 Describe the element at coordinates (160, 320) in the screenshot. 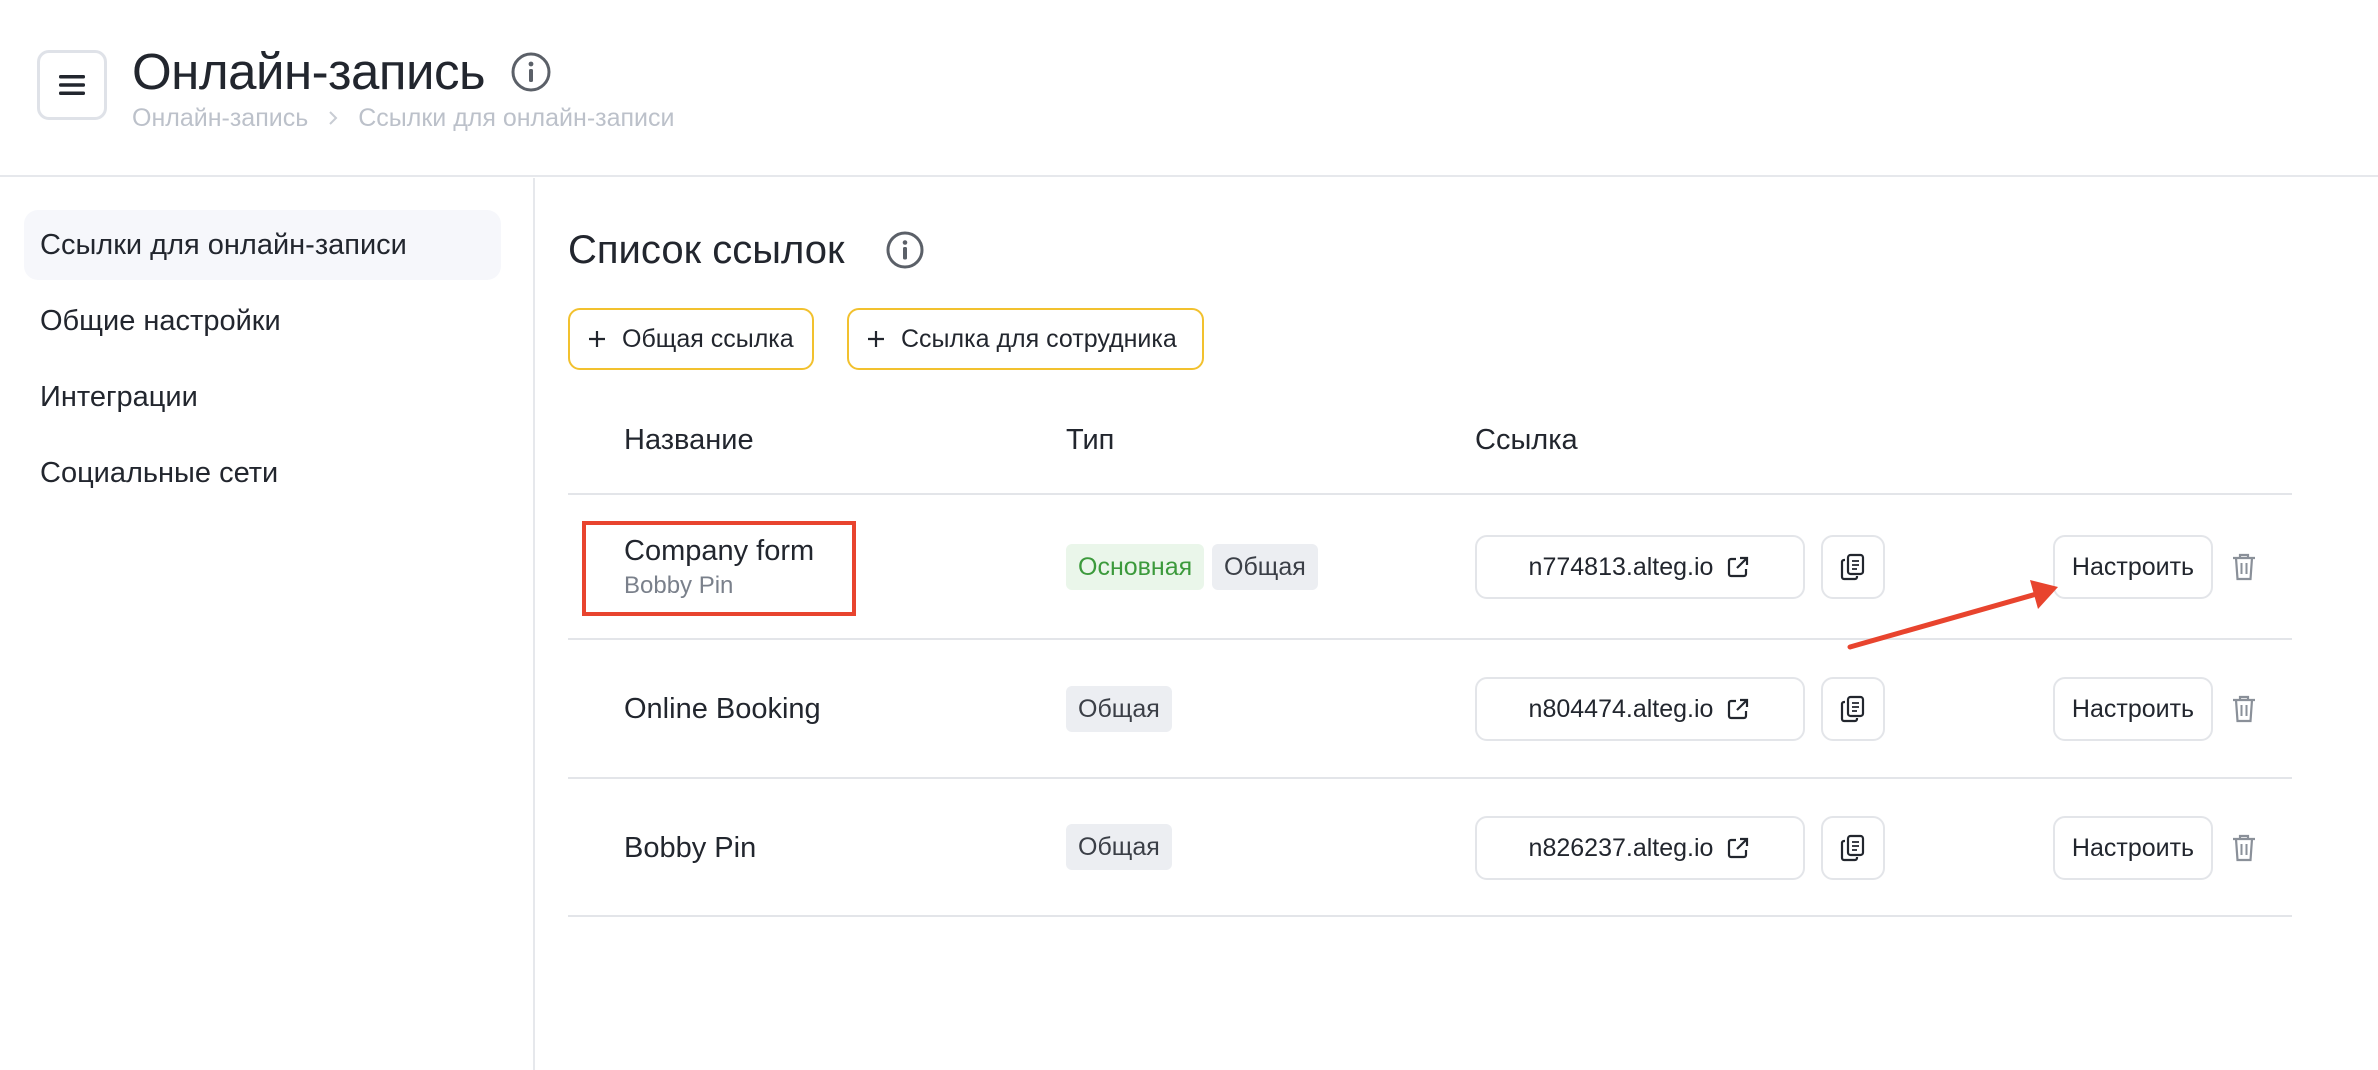

I see `sidebar-item-label: Общие настройки` at that location.